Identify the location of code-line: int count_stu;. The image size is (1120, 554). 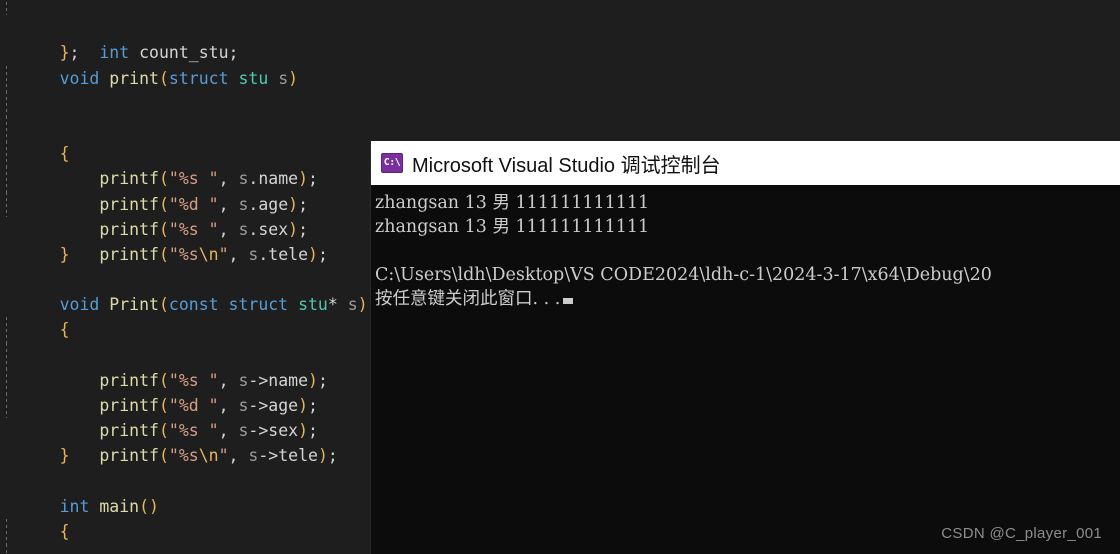
(560, 31).